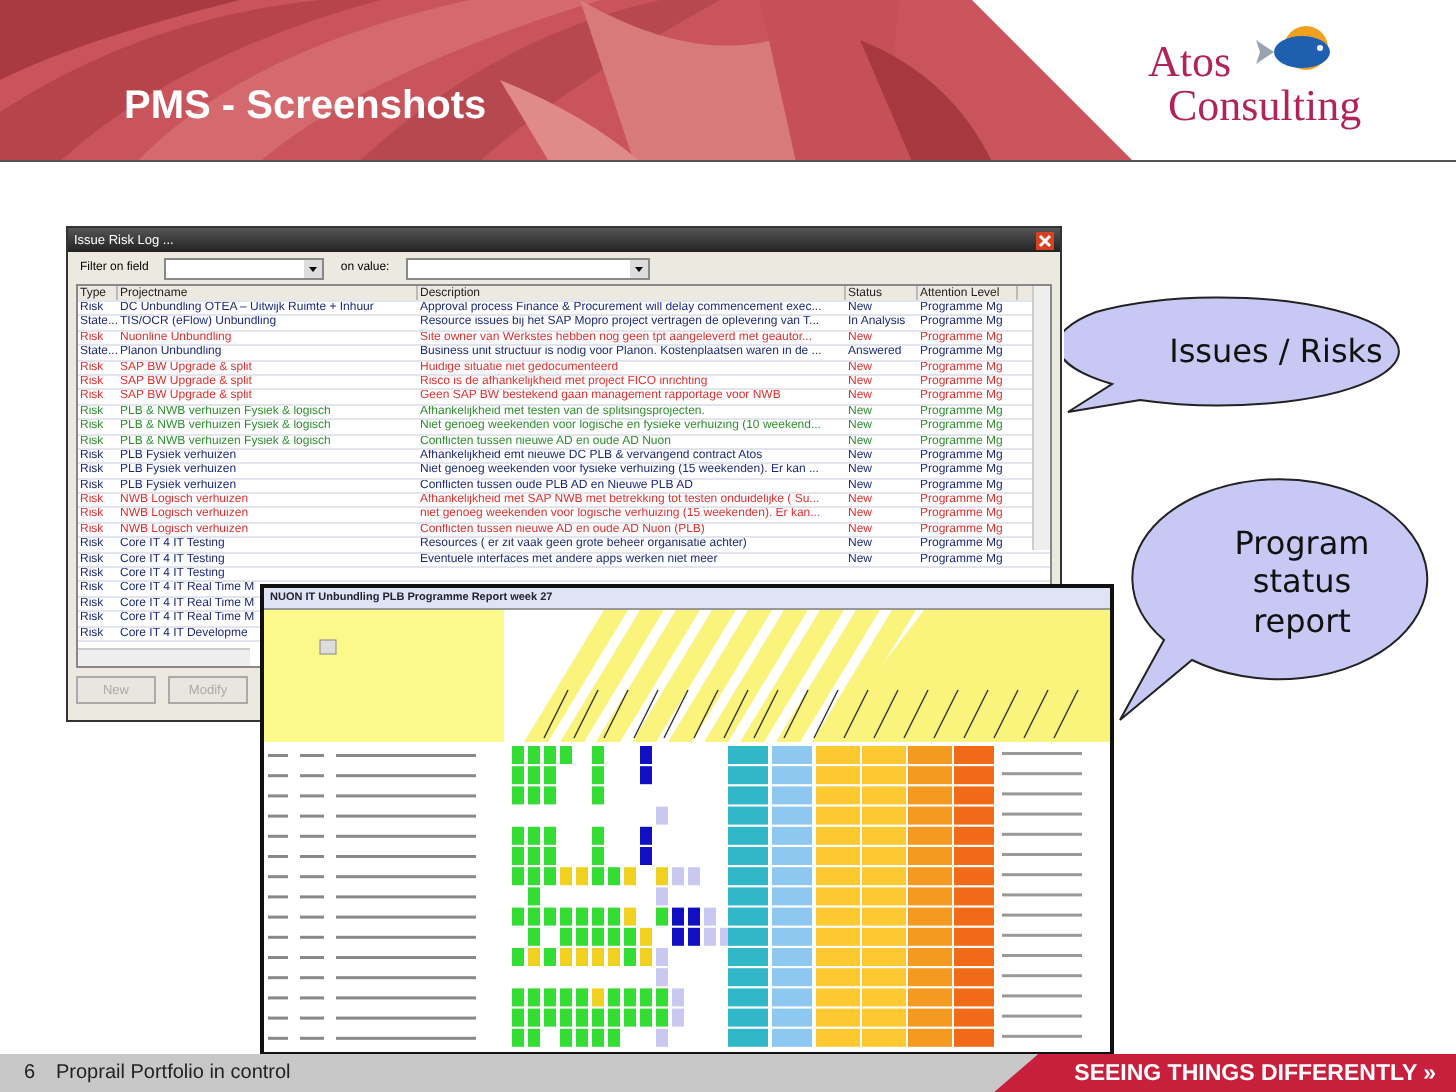  What do you see at coordinates (305, 107) in the screenshot?
I see `slide-title: PMS - Screenshots` at bounding box center [305, 107].